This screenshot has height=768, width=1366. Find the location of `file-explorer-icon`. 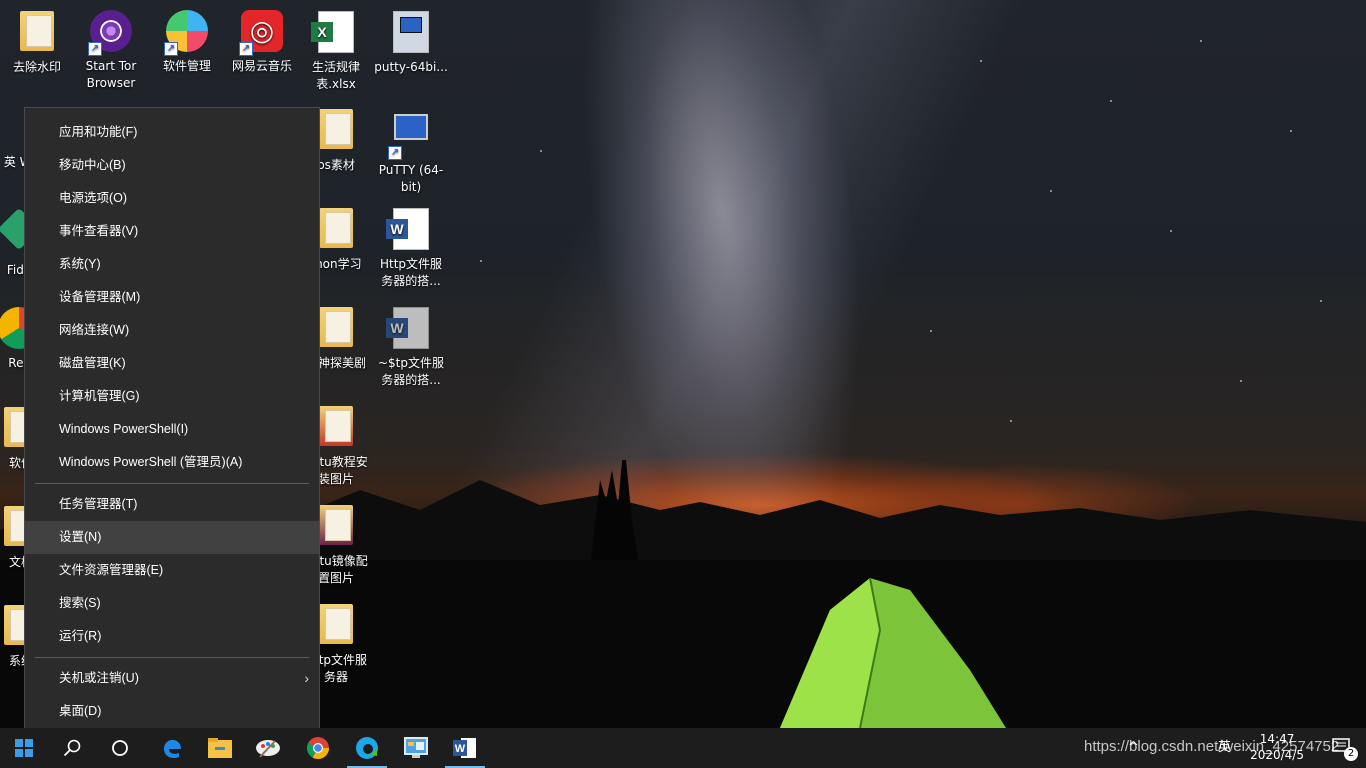

file-explorer-icon is located at coordinates (220, 748).